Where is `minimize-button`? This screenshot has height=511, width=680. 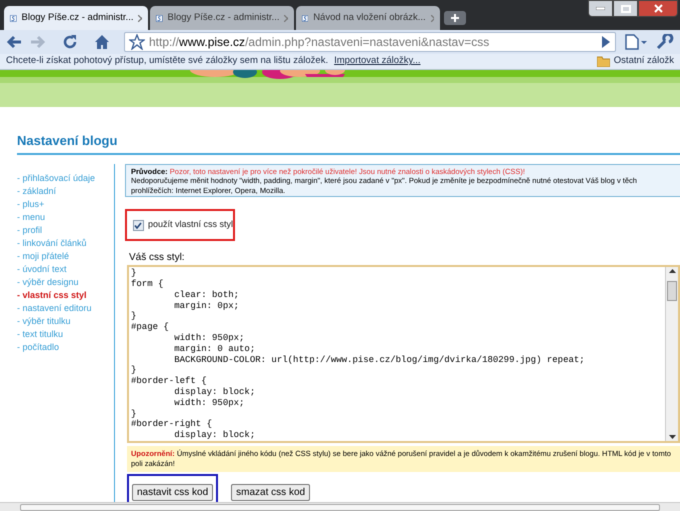
minimize-button is located at coordinates (600, 8).